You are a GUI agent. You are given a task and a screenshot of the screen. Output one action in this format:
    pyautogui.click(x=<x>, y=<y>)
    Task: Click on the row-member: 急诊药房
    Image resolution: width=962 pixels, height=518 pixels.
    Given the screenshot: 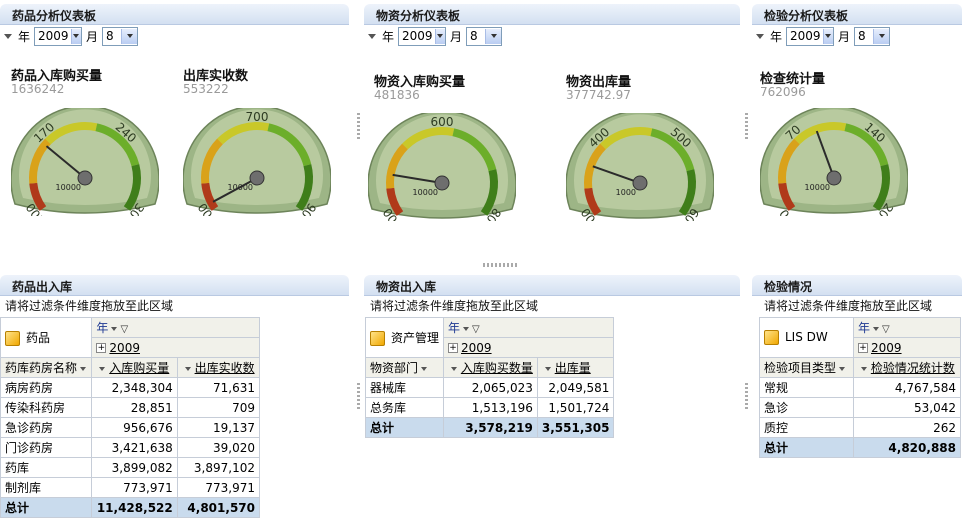 What is the action you would take?
    pyautogui.click(x=46, y=427)
    